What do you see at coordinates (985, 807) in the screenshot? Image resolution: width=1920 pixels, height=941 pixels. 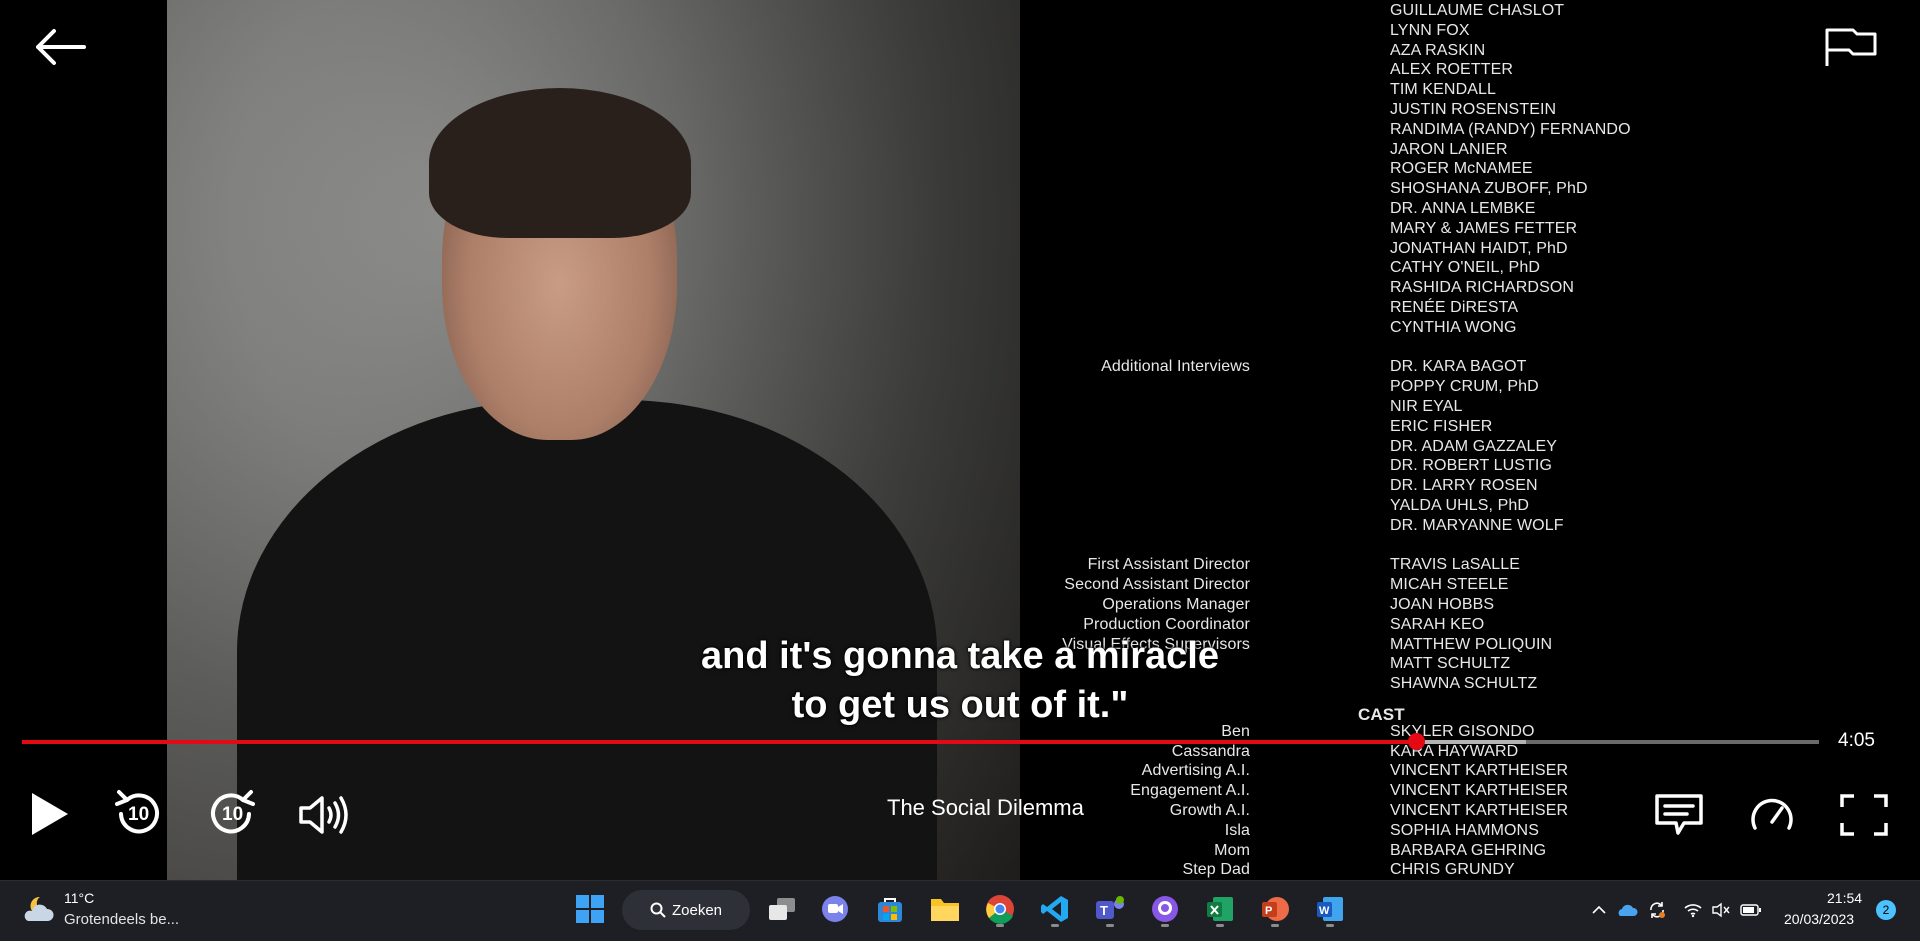 I see `episode-title: The Social Dilemma` at bounding box center [985, 807].